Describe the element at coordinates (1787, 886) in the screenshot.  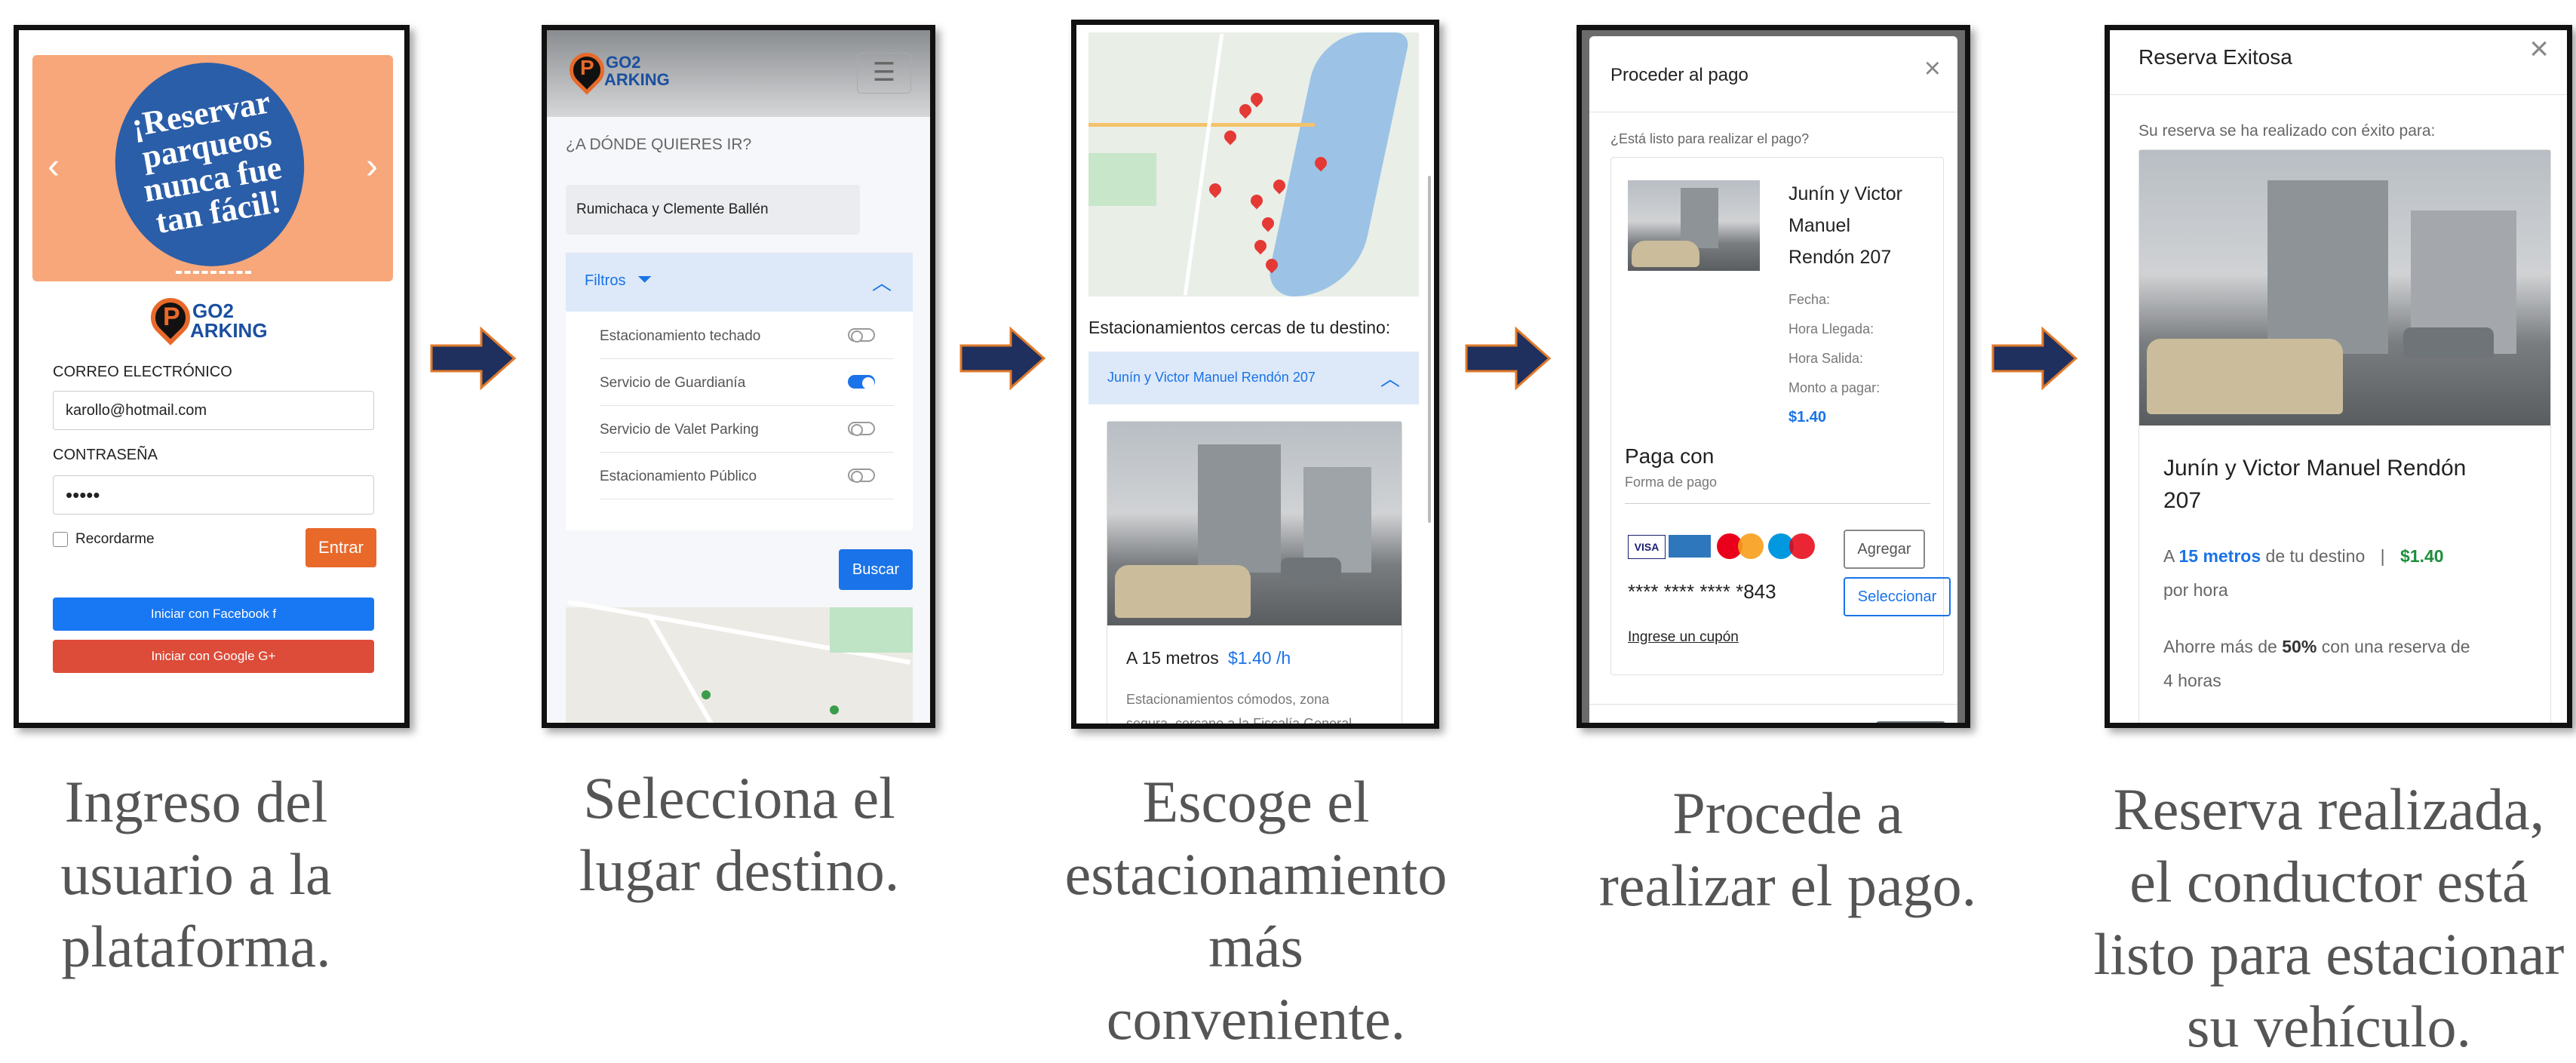
I see `caption-line: realizar el pago.` at that location.